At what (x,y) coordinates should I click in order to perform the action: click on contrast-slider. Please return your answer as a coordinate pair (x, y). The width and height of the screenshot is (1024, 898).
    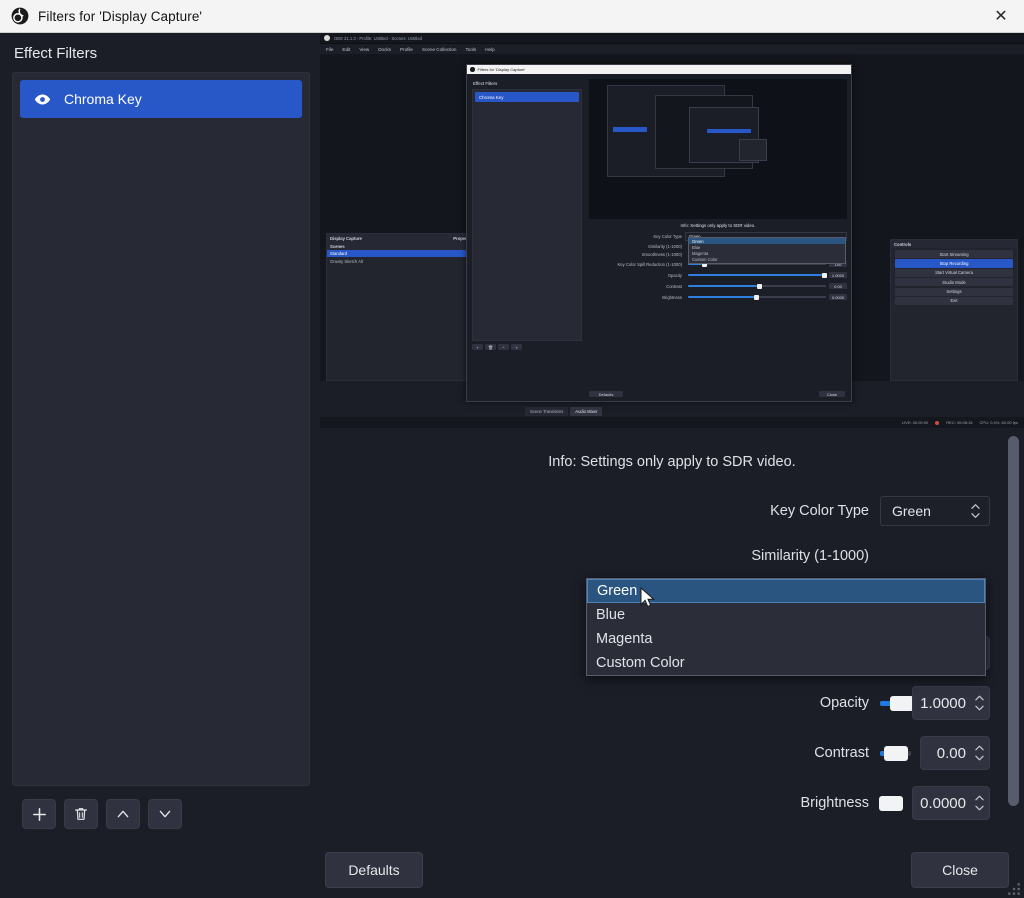
    Looking at the image, I should click on (895, 753).